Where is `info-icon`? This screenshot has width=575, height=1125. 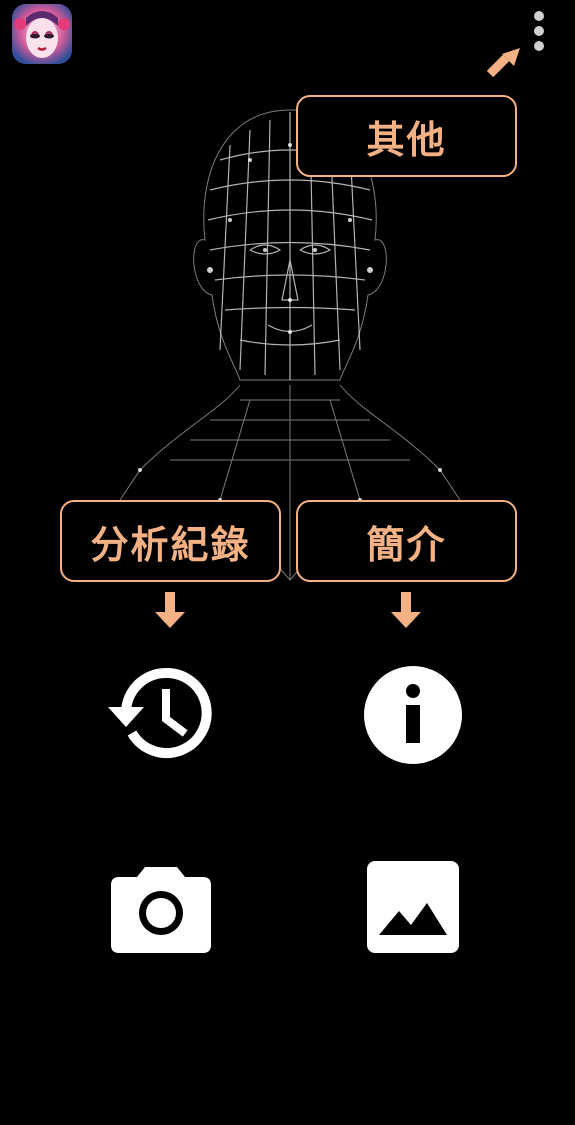 info-icon is located at coordinates (413, 715).